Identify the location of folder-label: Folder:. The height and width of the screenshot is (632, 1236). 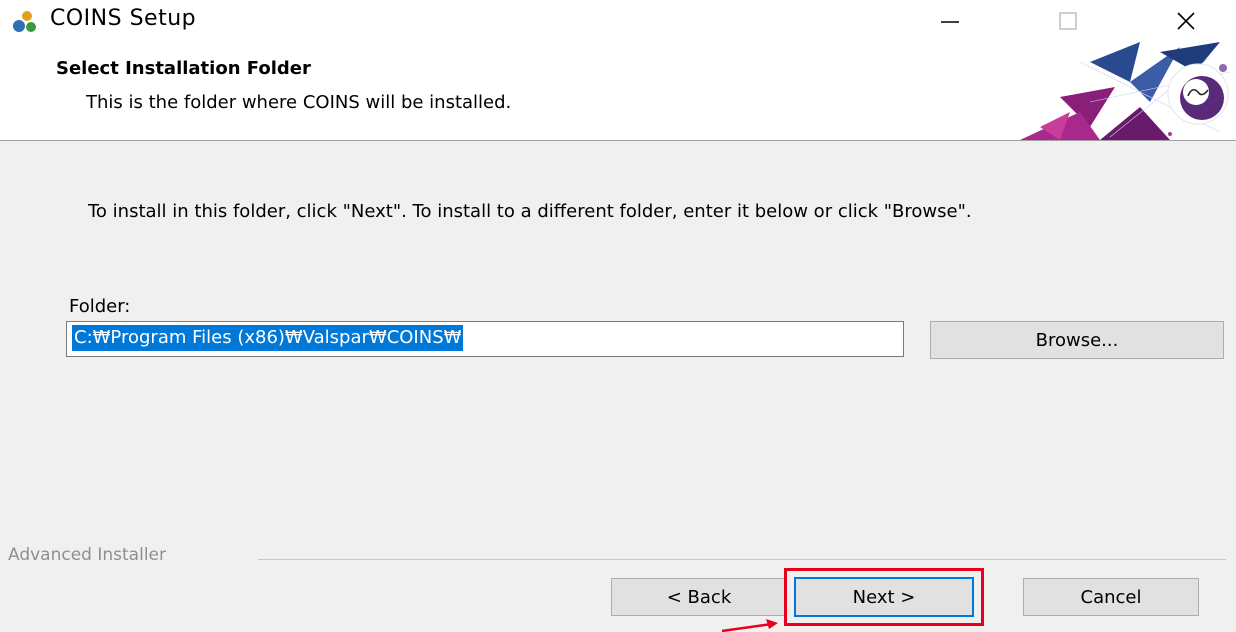
(100, 306).